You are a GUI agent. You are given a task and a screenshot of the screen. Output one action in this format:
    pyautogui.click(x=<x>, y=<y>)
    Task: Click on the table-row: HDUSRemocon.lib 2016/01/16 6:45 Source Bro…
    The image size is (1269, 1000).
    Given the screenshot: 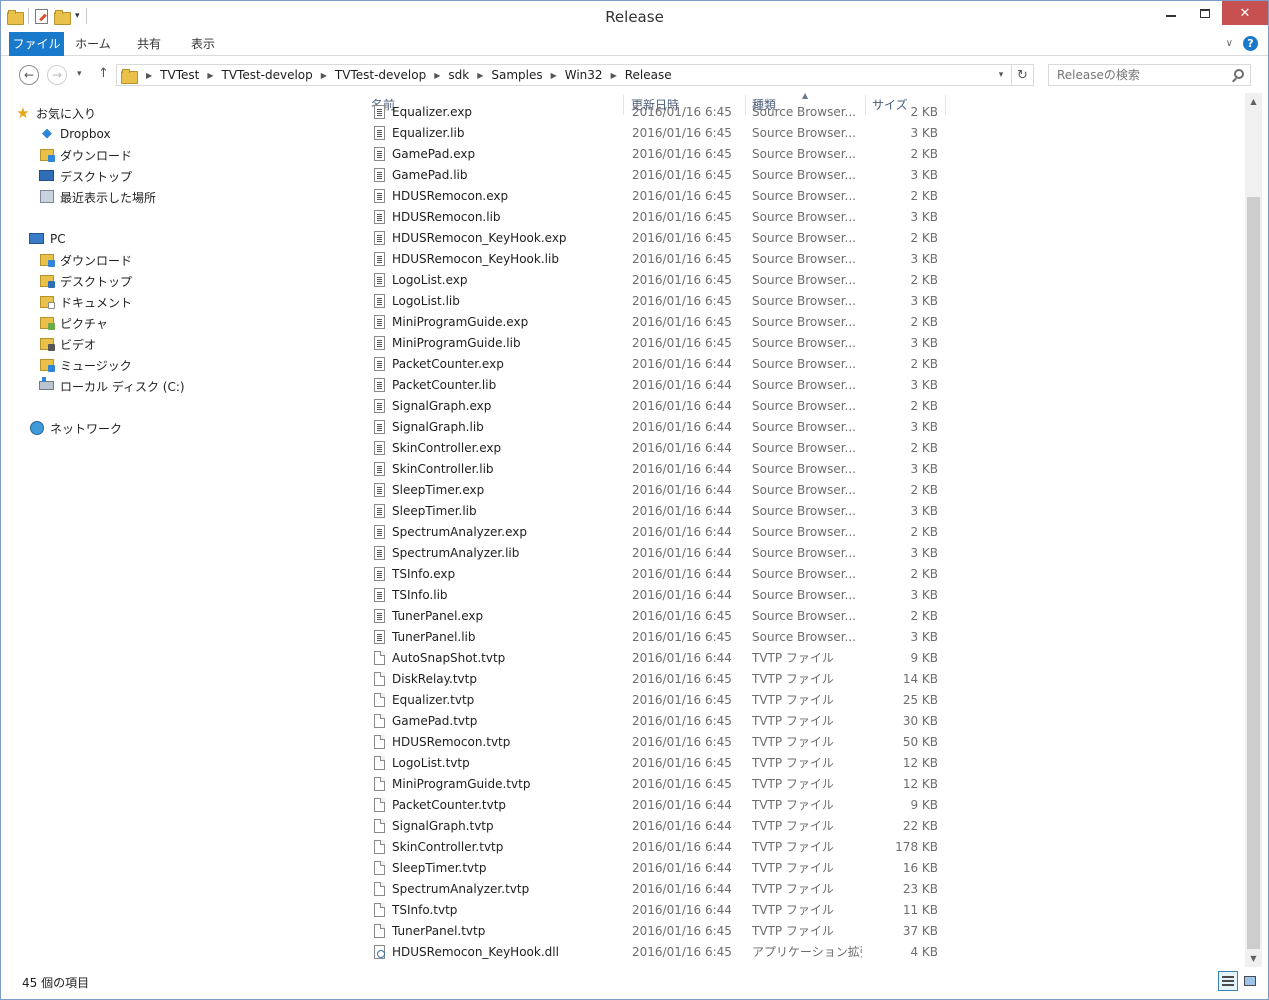 What is the action you would take?
    pyautogui.click(x=803, y=217)
    